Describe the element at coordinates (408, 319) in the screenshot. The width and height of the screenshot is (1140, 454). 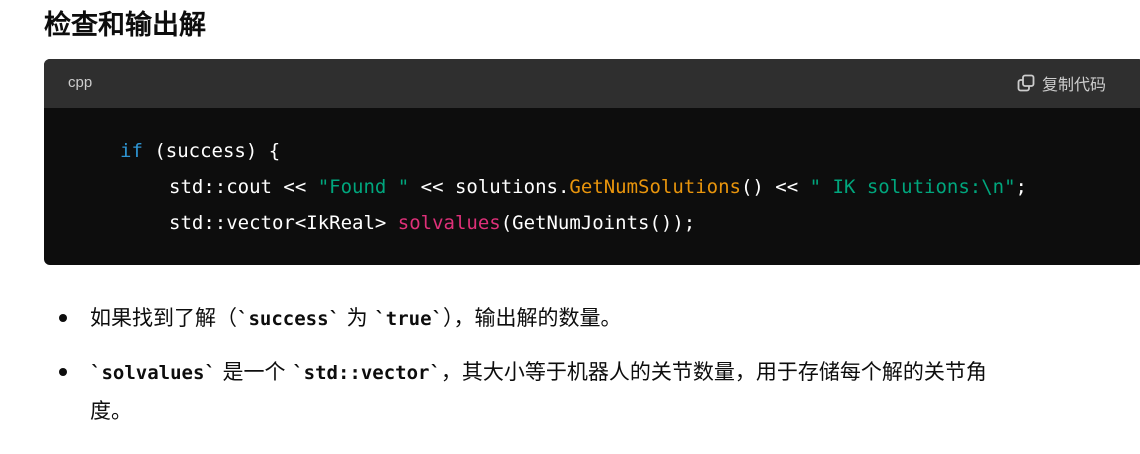
I see `inline-code: `true`` at that location.